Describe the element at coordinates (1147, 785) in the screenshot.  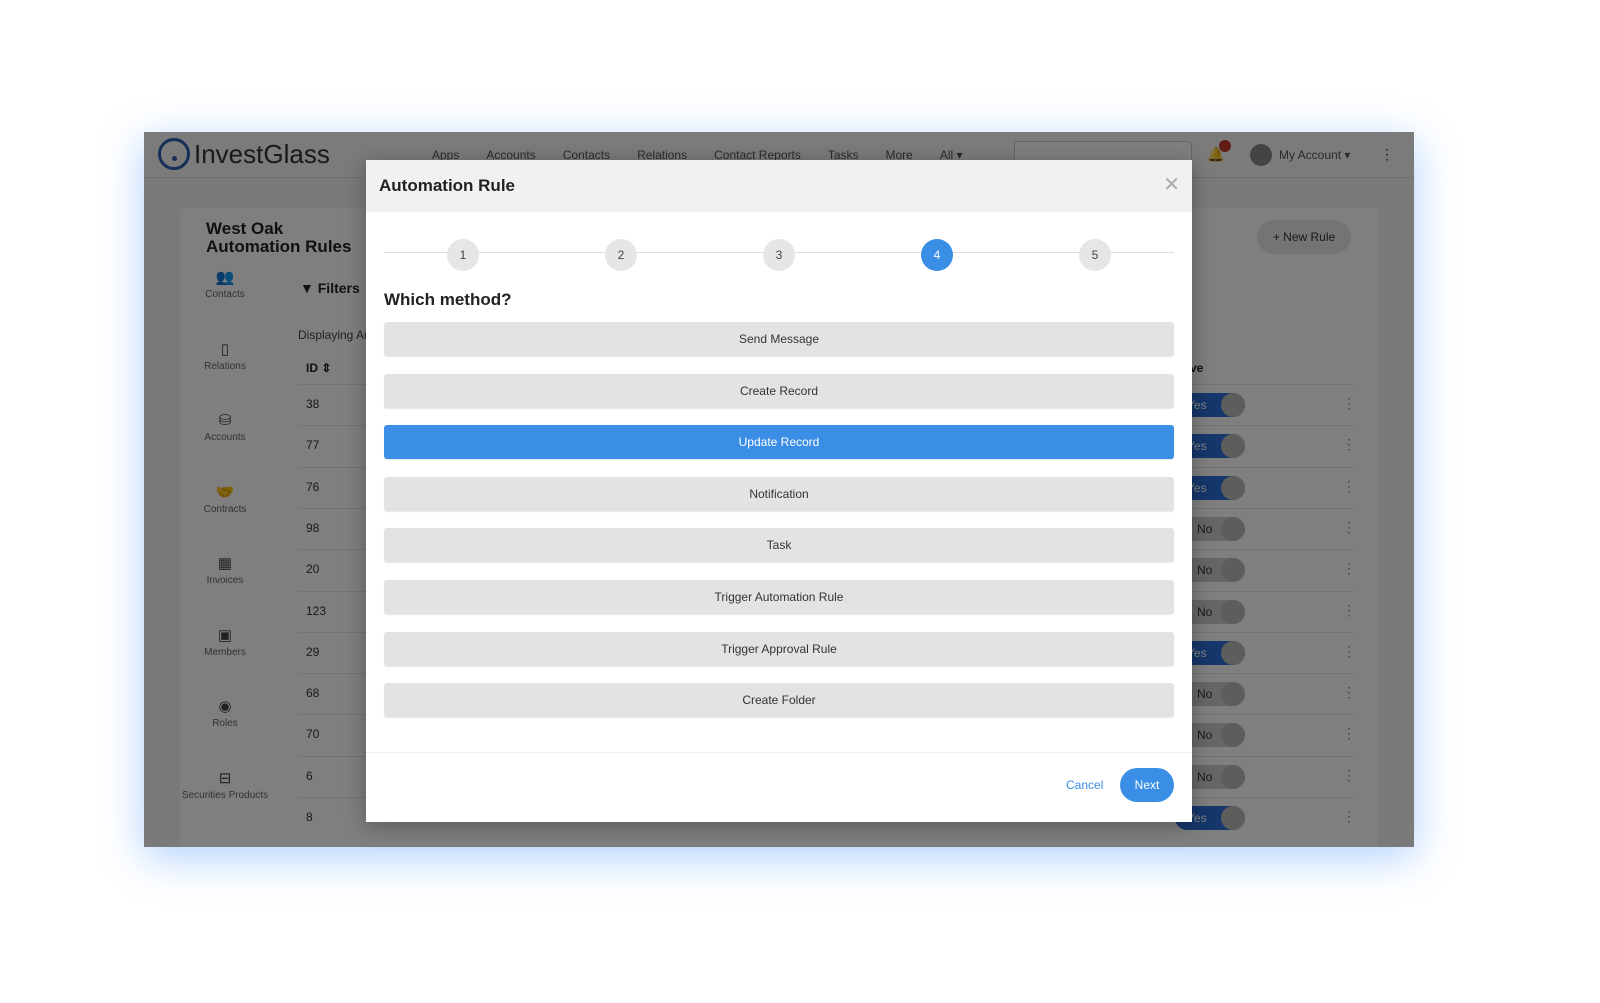
I see `next-button: Next` at that location.